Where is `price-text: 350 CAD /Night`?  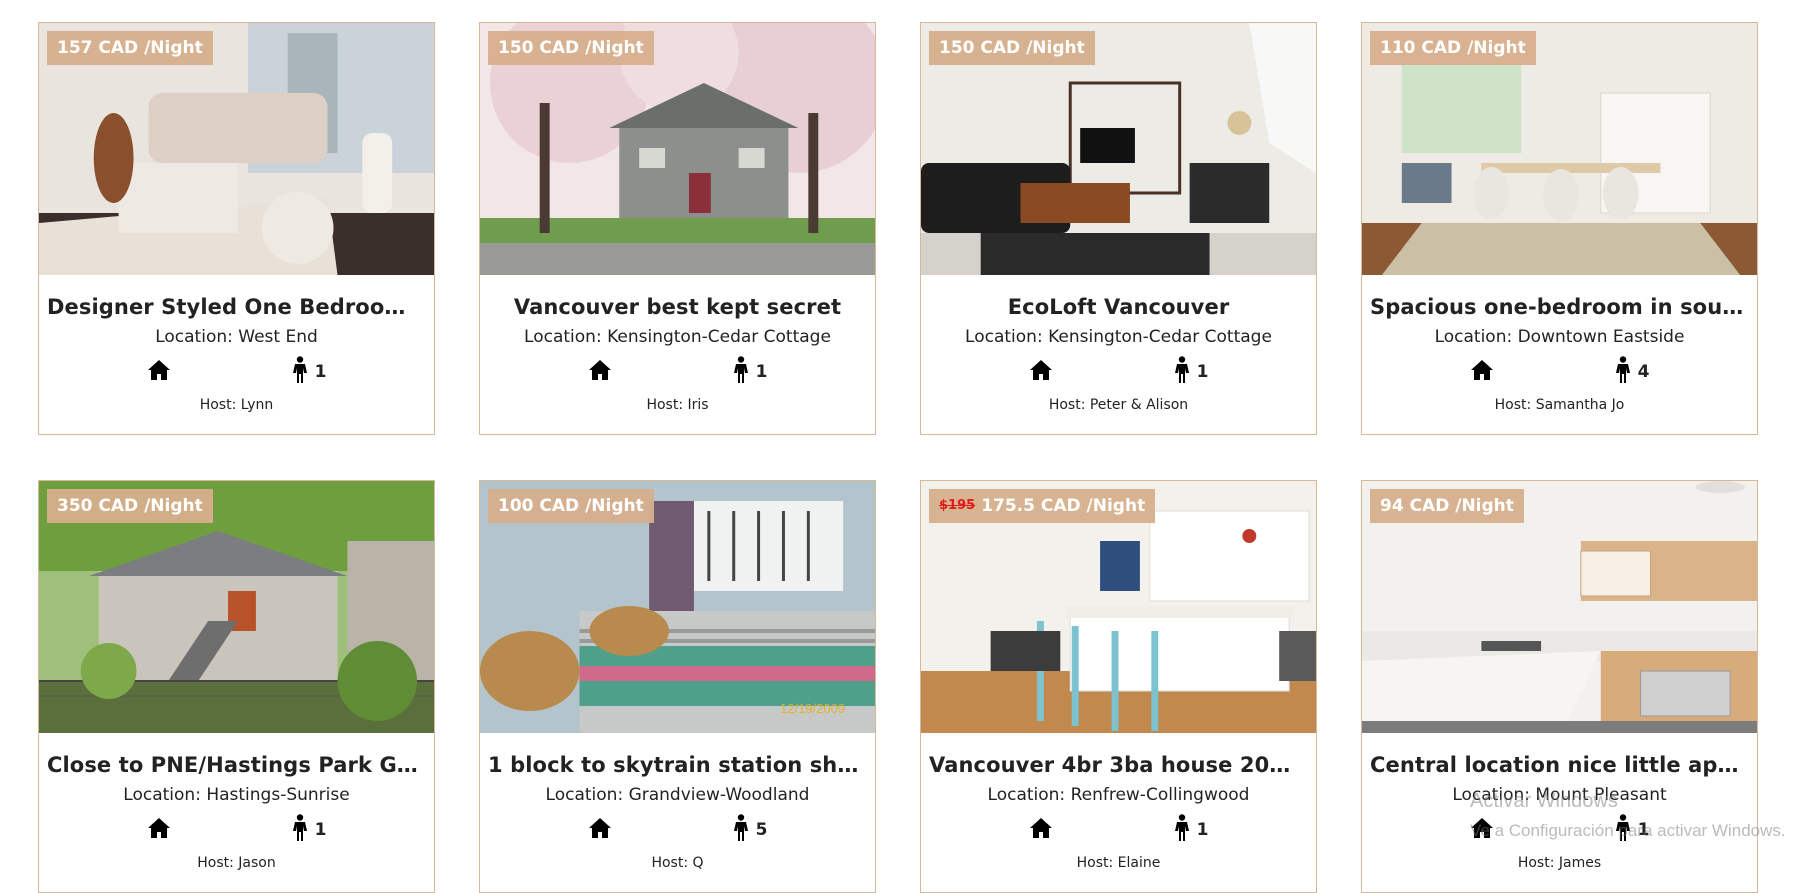 price-text: 350 CAD /Night is located at coordinates (130, 506).